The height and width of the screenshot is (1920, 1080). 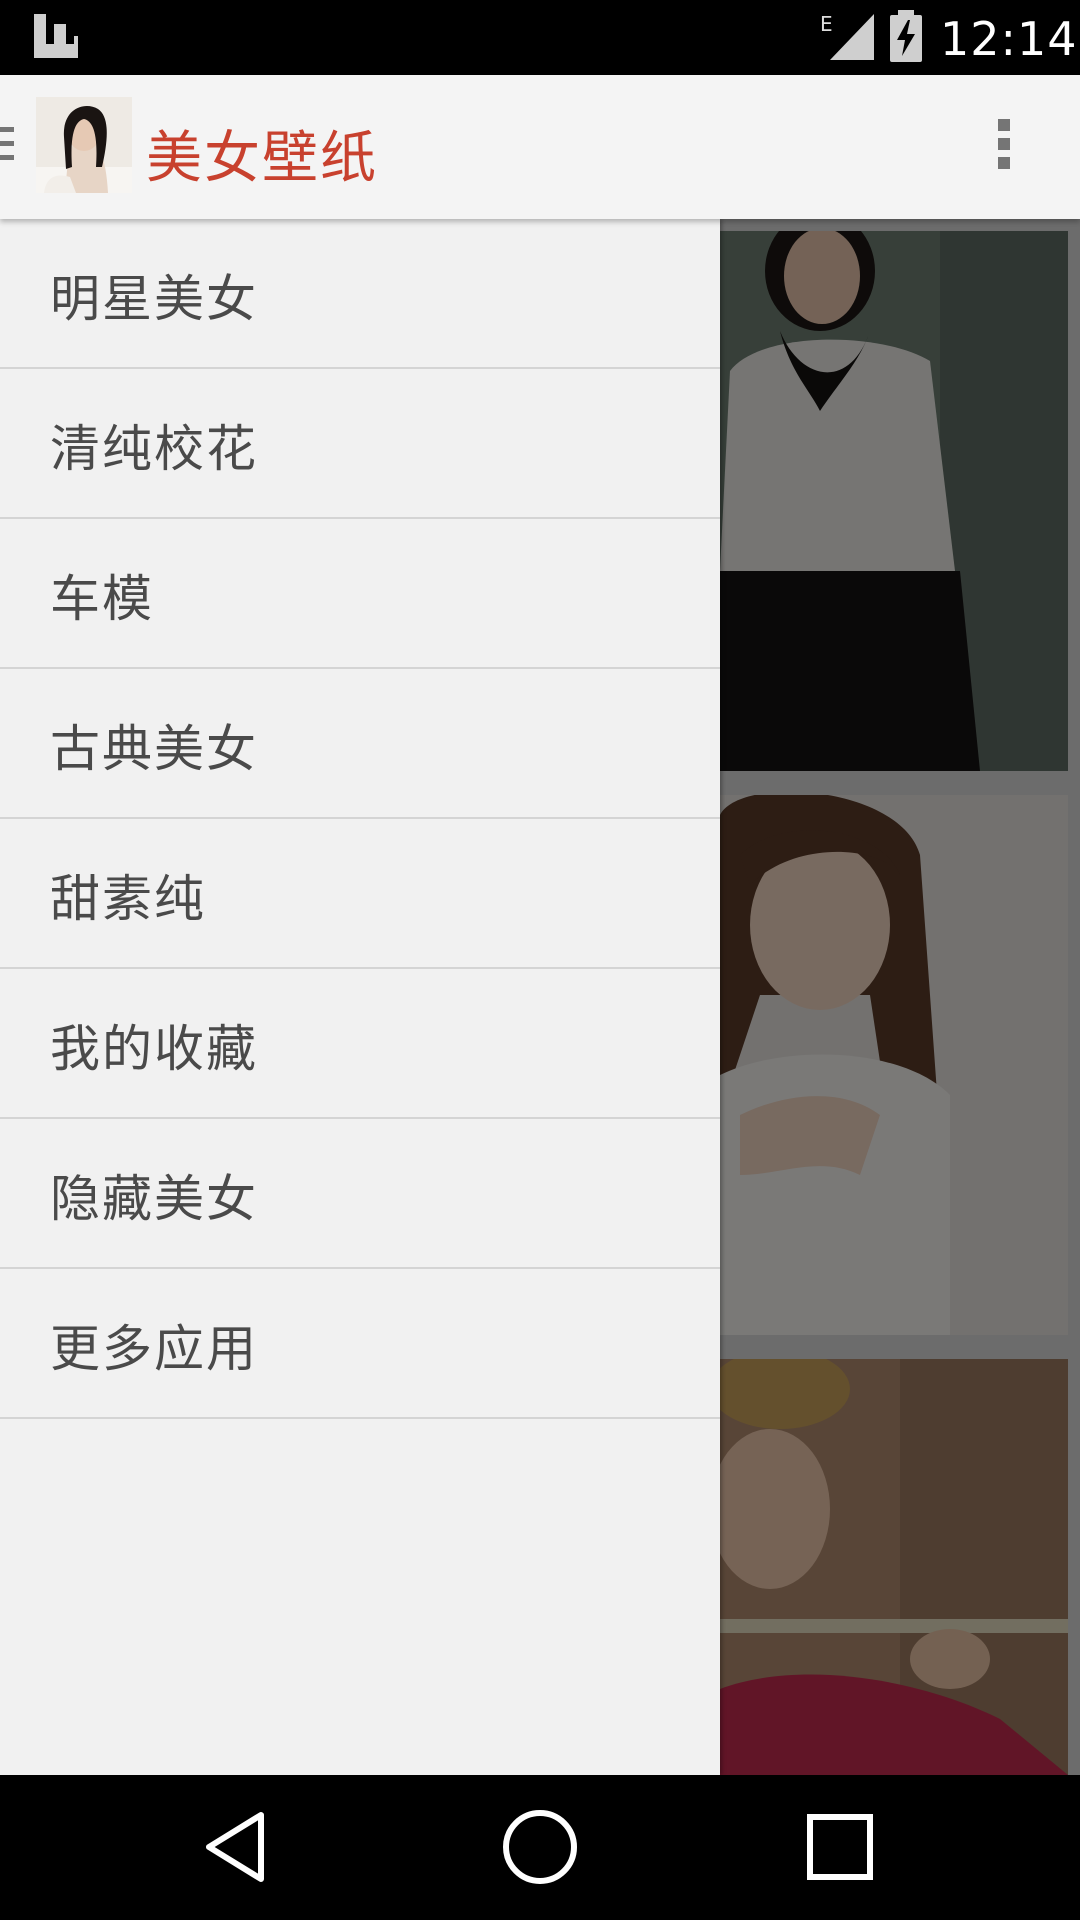 I want to click on drawer-item-favorites: 我的收藏, so click(x=360, y=1044).